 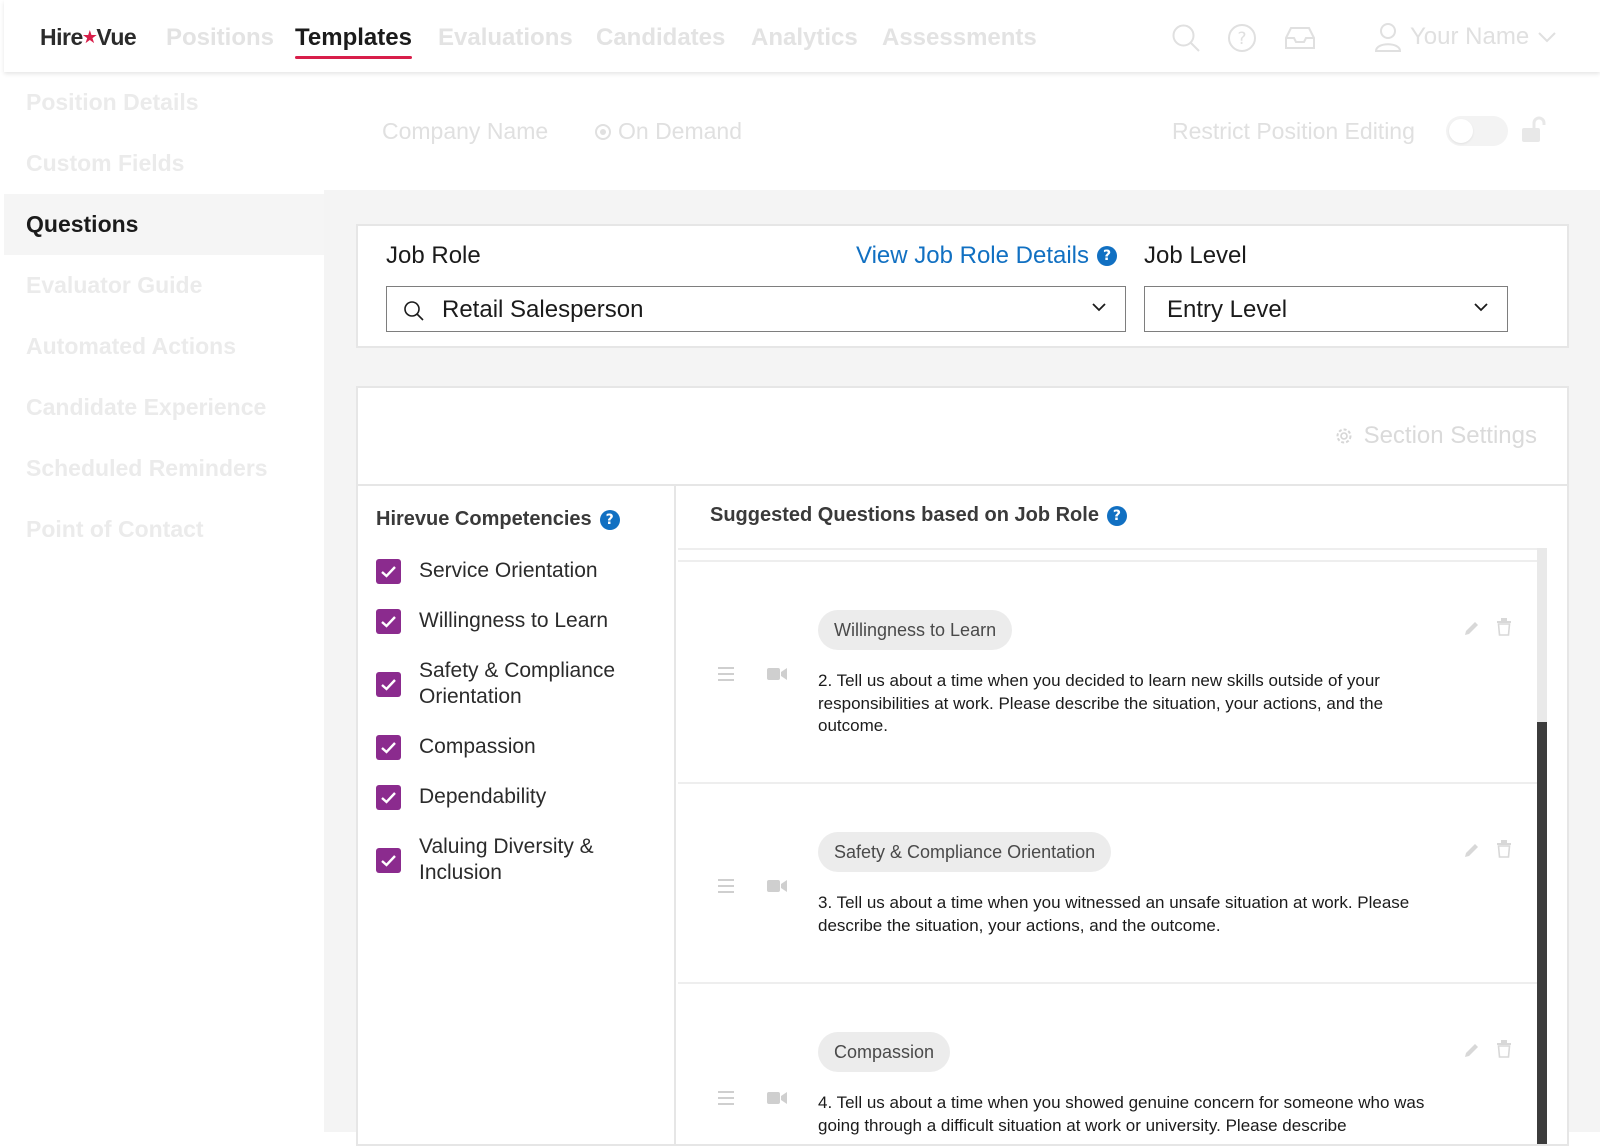 What do you see at coordinates (1477, 131) in the screenshot?
I see `restrict-editing-toggle` at bounding box center [1477, 131].